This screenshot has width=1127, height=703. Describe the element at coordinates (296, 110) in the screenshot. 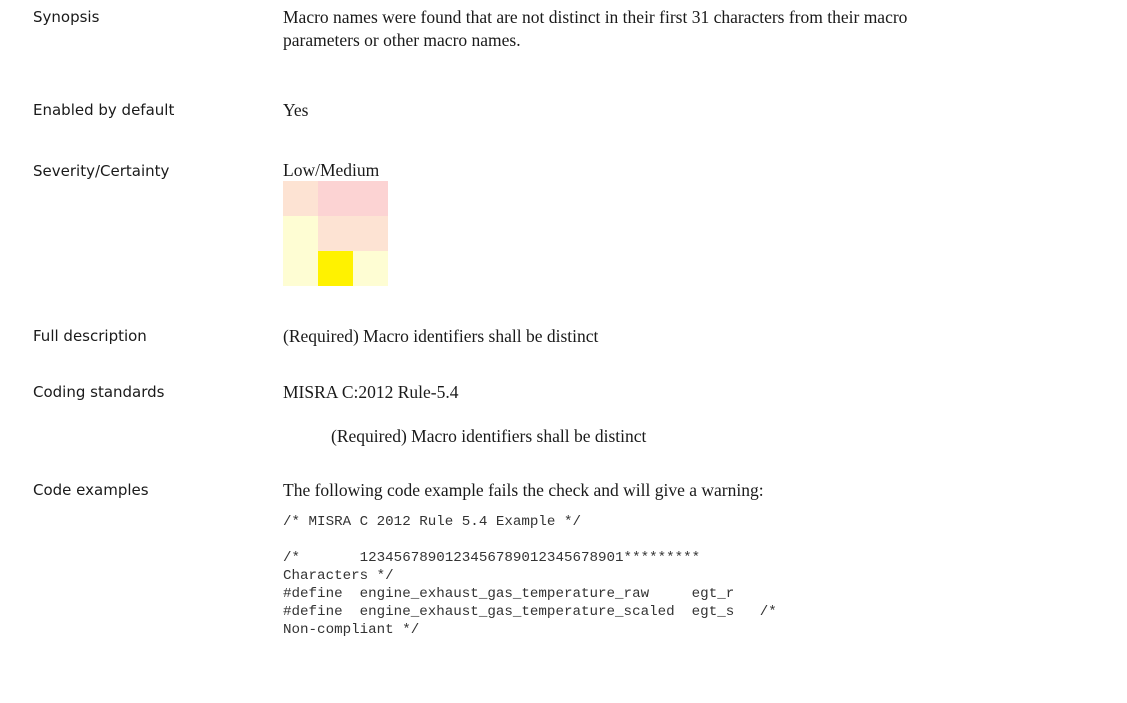

I see `enabled-by-default-value: Yes` at that location.